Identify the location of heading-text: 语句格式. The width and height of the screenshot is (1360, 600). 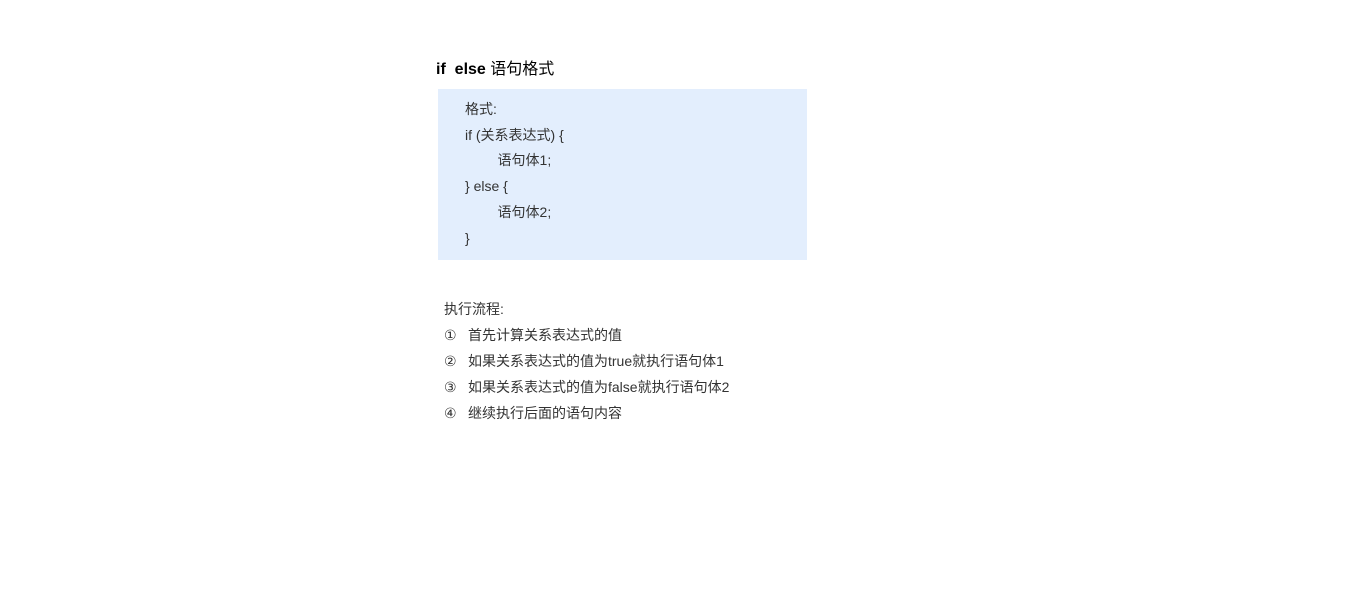
(522, 69).